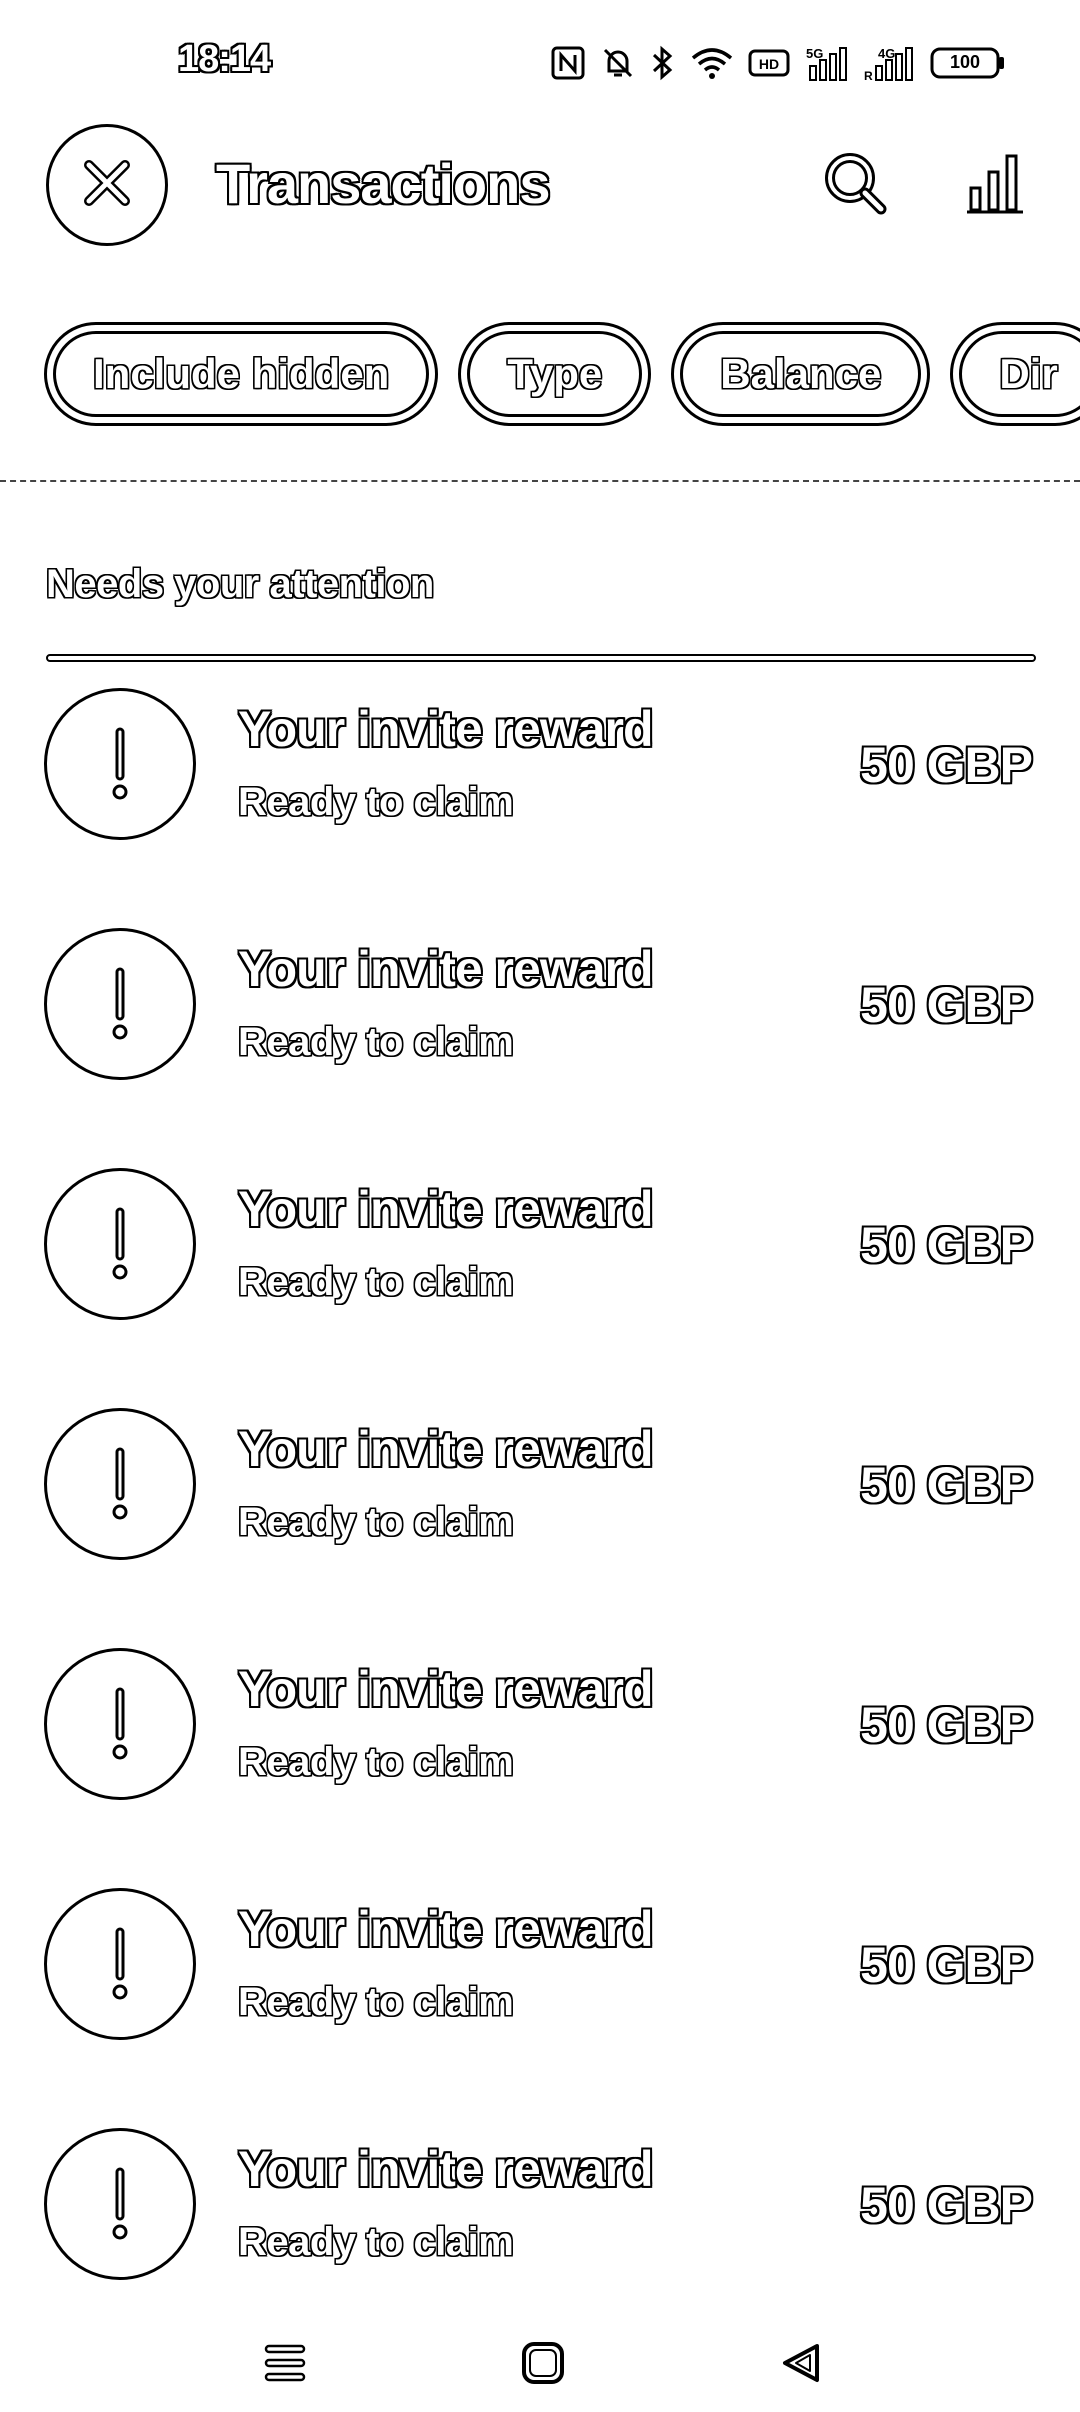  I want to click on chip-label: Include hidden, so click(241, 373).